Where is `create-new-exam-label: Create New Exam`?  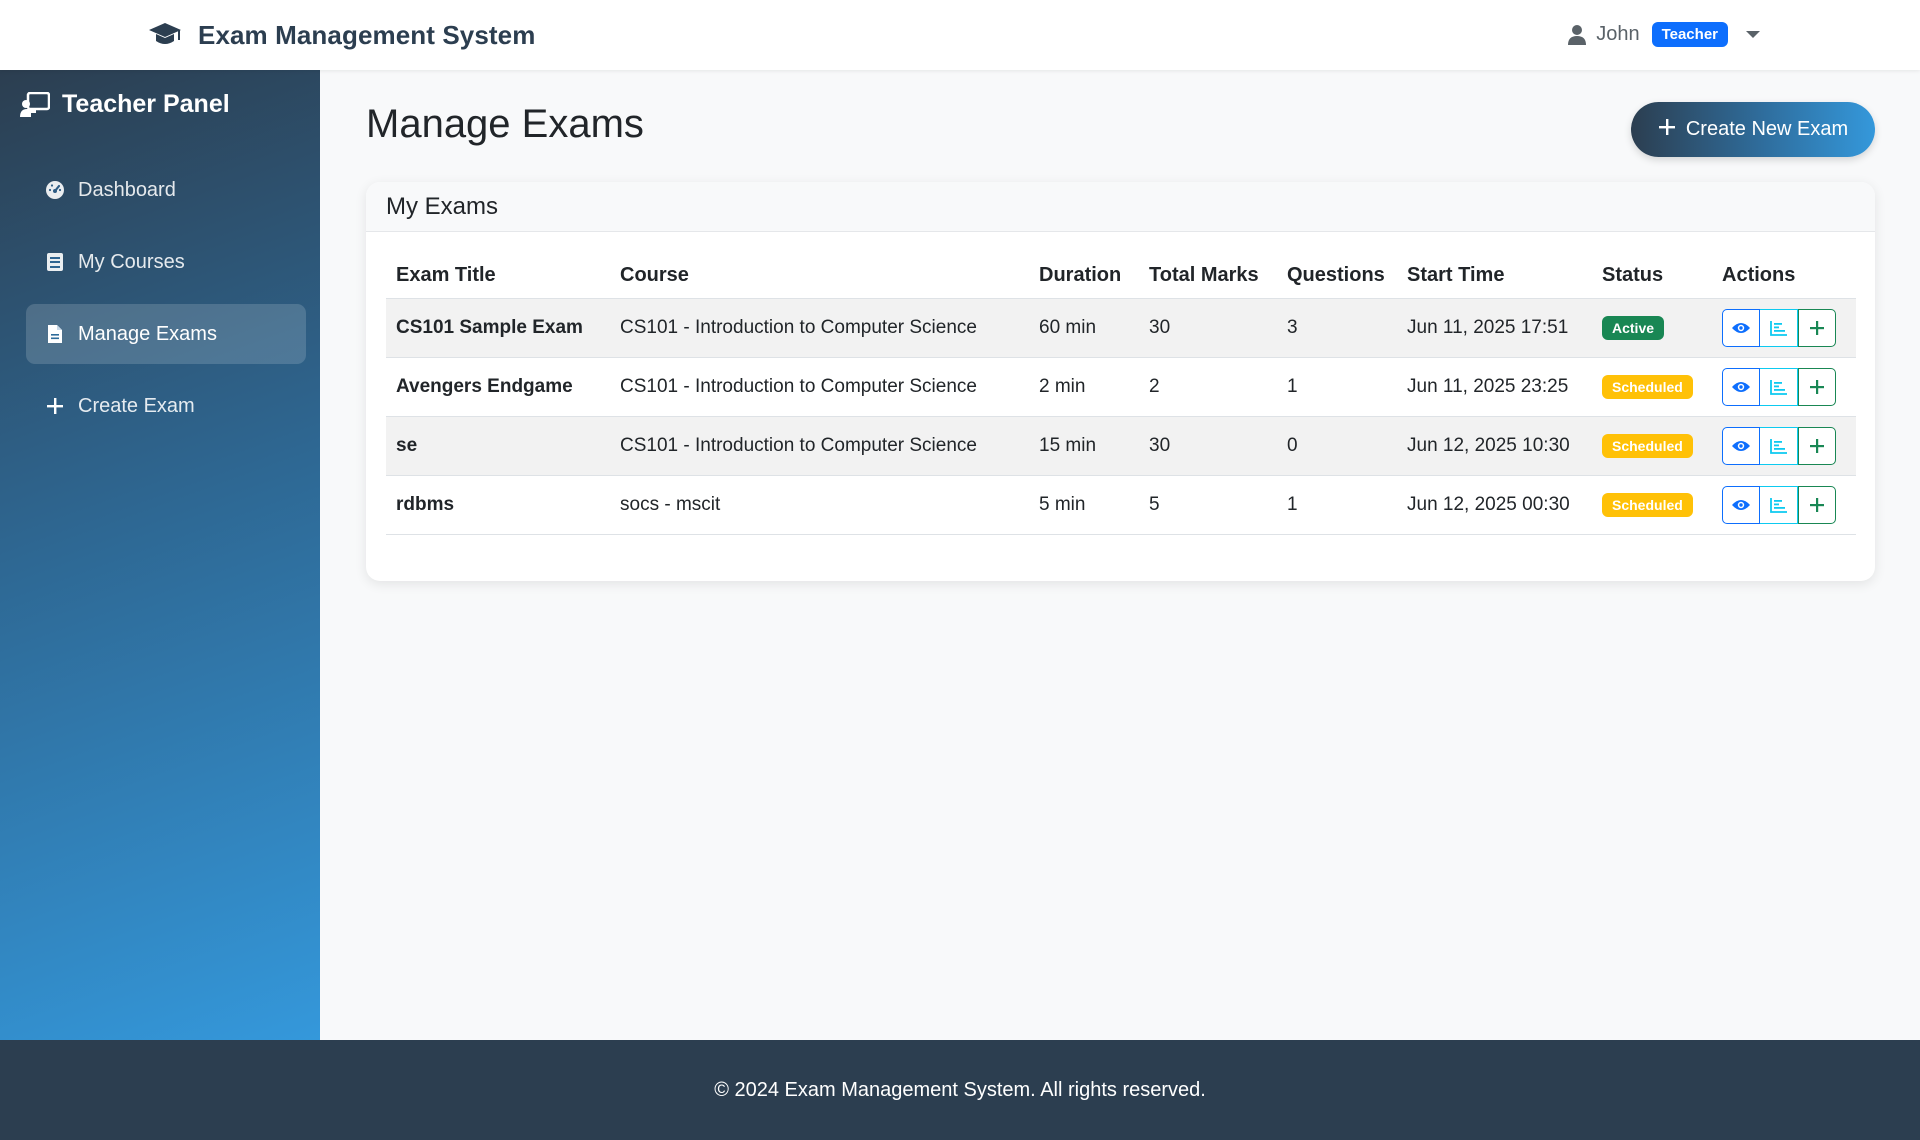
create-new-exam-label: Create New Exam is located at coordinates (1767, 129).